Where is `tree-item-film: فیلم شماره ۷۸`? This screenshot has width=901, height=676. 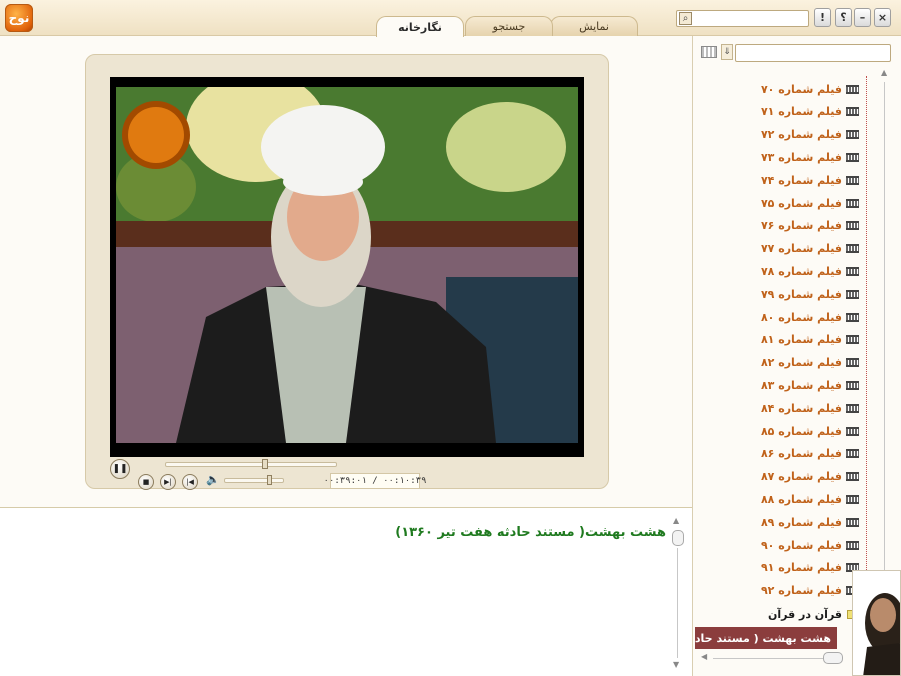
tree-item-film: فیلم شماره ۷۸ is located at coordinates (810, 271).